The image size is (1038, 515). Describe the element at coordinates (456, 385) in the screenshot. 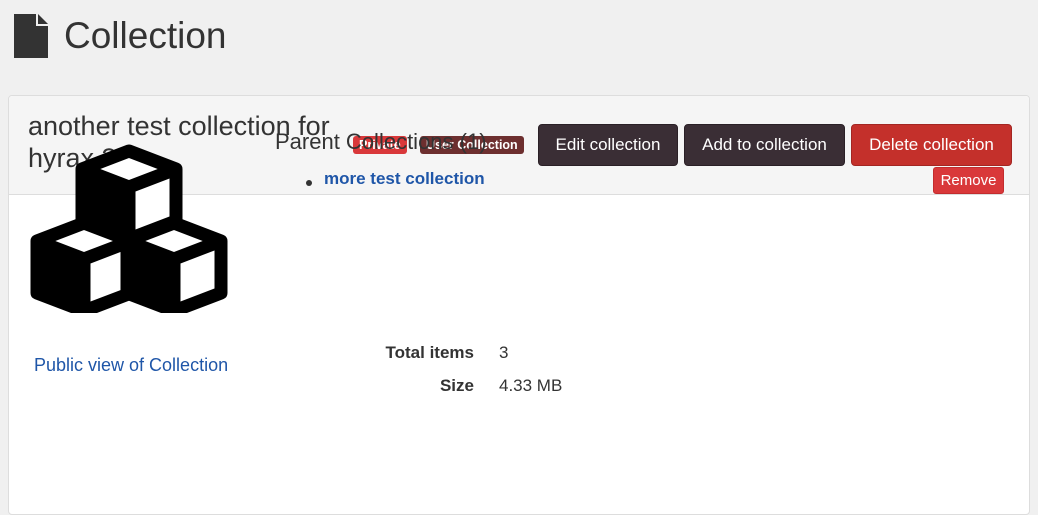

I see `size-label: Size` at that location.